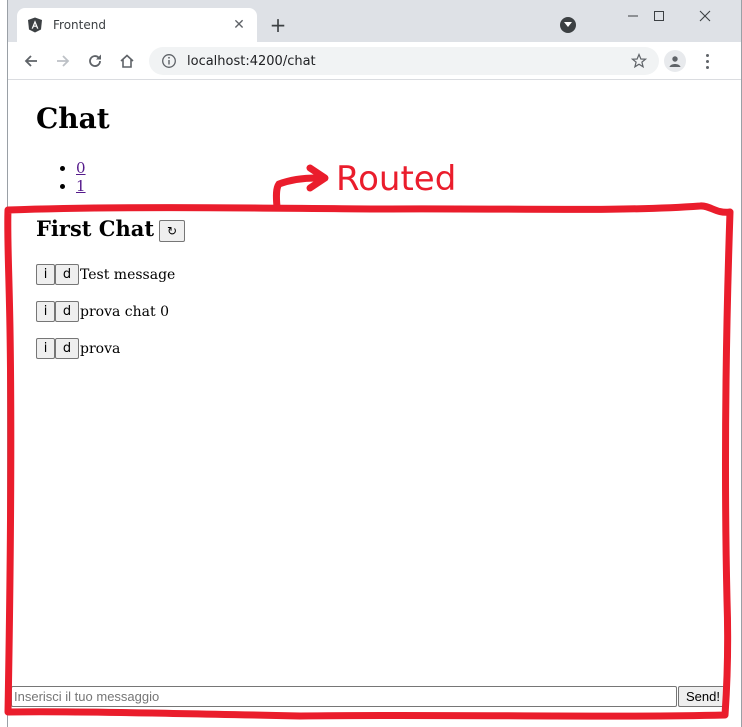 The height and width of the screenshot is (727, 742). What do you see at coordinates (568, 25) in the screenshot?
I see `tab-search-dropdown-icon` at bounding box center [568, 25].